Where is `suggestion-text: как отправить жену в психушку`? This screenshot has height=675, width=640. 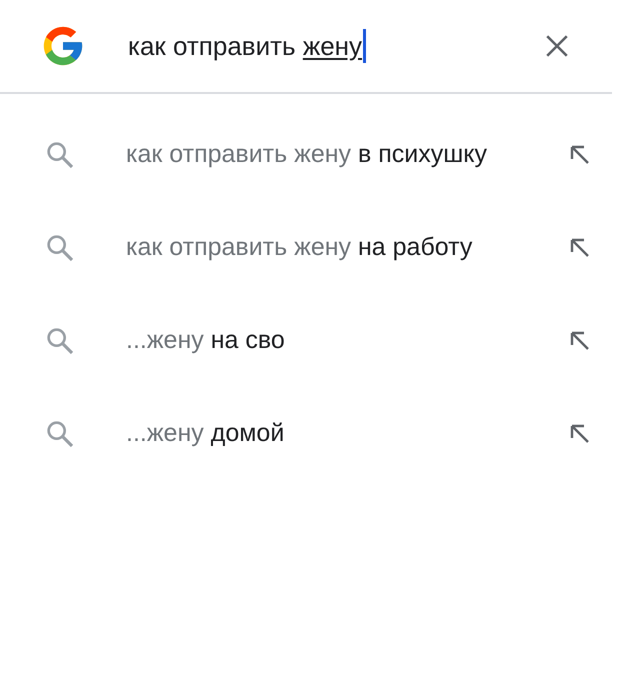
suggestion-text: как отправить жену в психушку is located at coordinates (307, 154).